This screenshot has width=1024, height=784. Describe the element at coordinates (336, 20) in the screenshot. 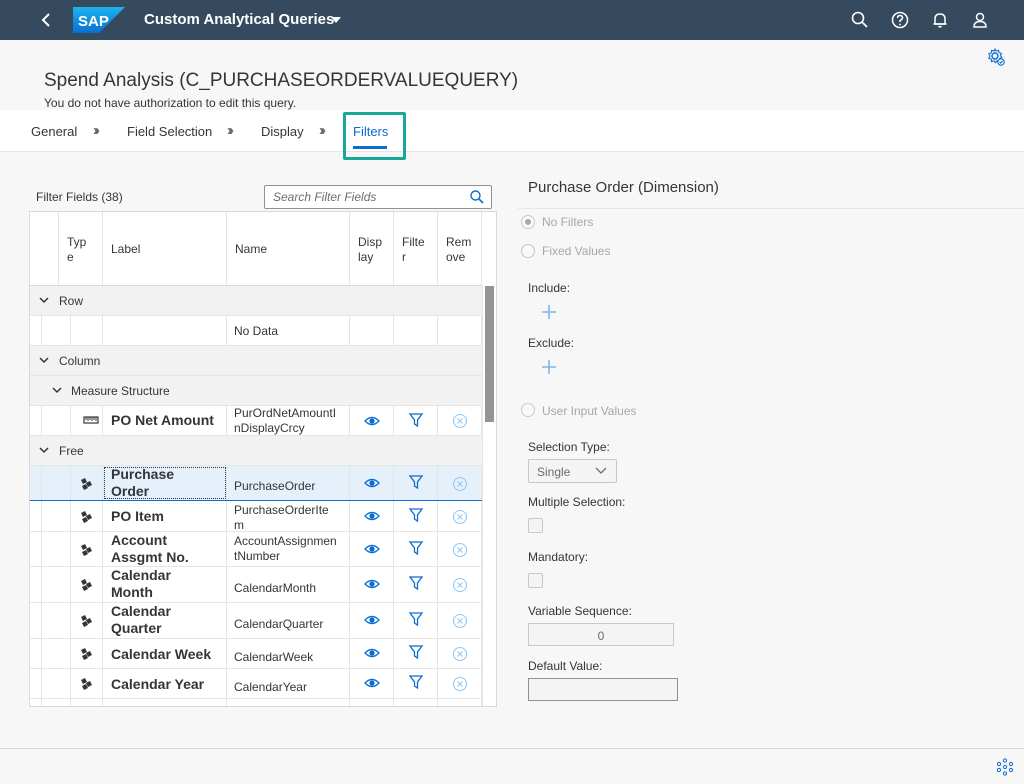

I see `app-title-dropdown-icon` at that location.